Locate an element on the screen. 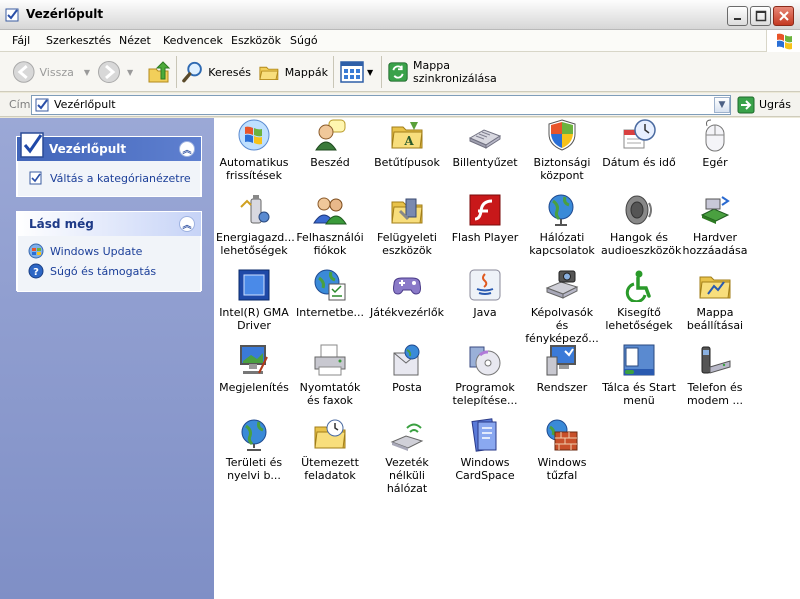 The height and width of the screenshot is (599, 800). printer-icon is located at coordinates (330, 360).